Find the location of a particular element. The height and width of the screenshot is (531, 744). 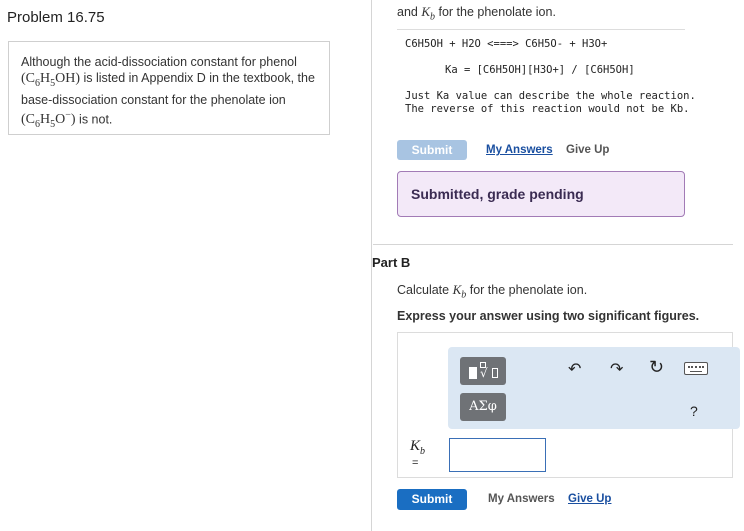

part-a-top-line: and Kb for the phenolate ion. is located at coordinates (476, 13).